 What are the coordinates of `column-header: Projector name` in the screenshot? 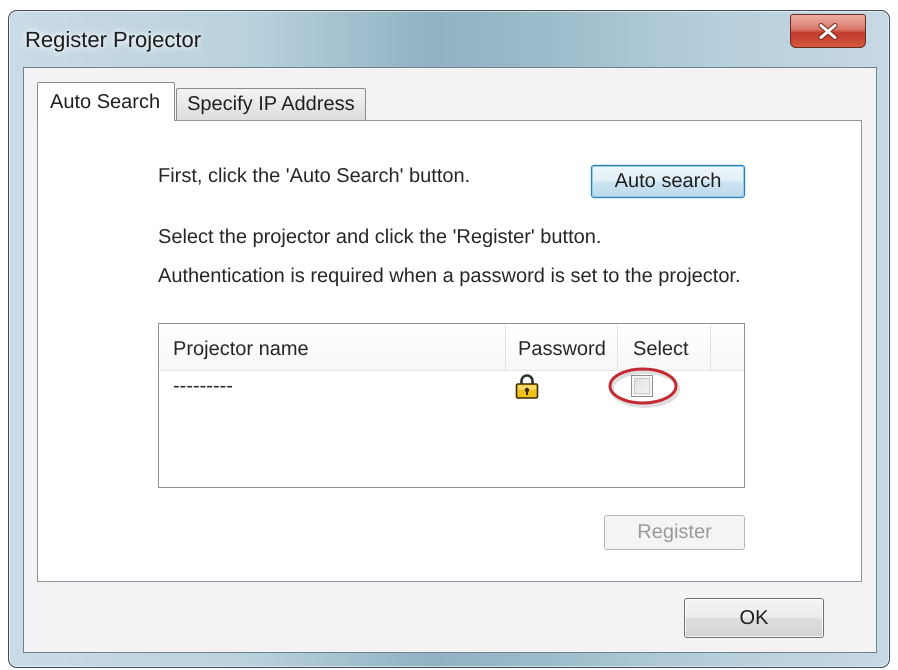 It's located at (332, 347).